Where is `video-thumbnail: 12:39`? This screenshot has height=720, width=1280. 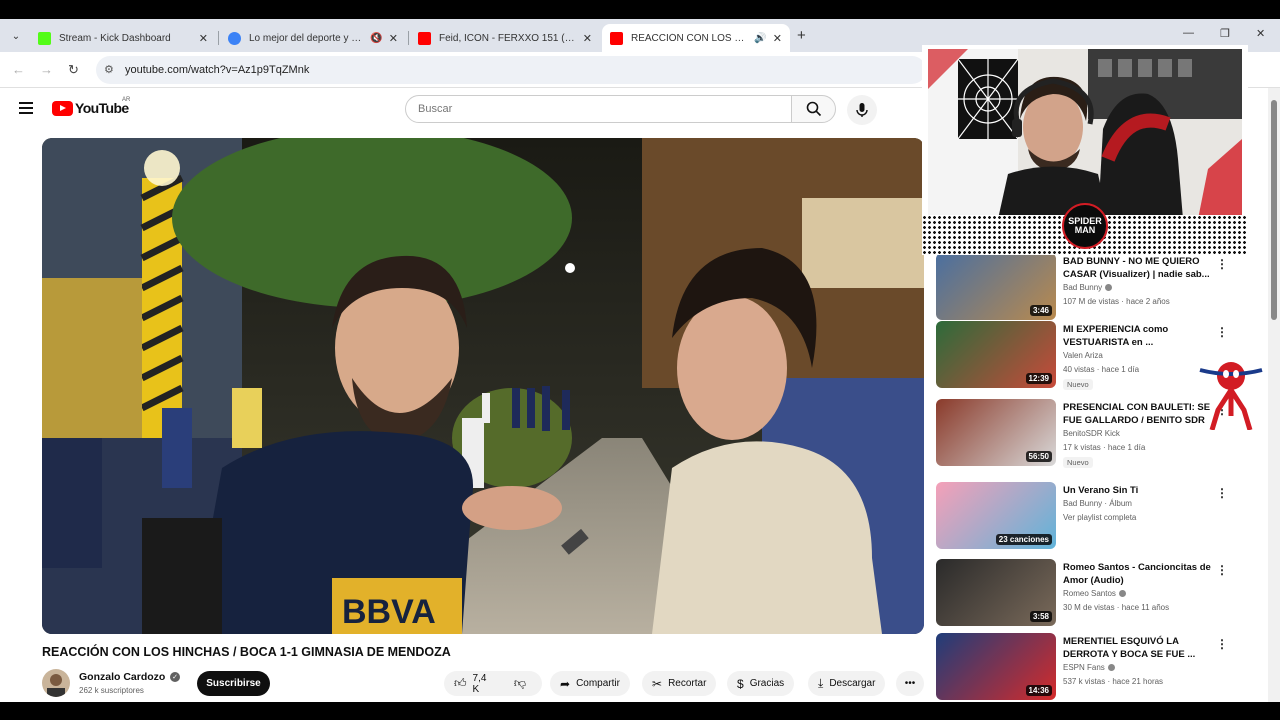 video-thumbnail: 12:39 is located at coordinates (996, 354).